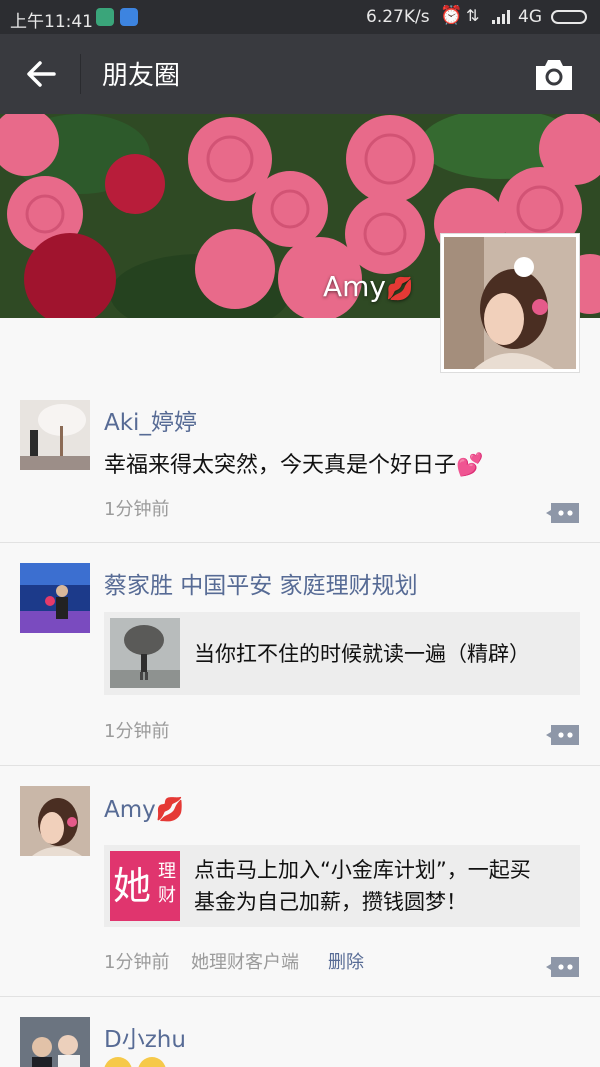 Image resolution: width=600 pixels, height=1067 pixels. What do you see at coordinates (451, 15) in the screenshot?
I see `alarm-icon: ⏰` at bounding box center [451, 15].